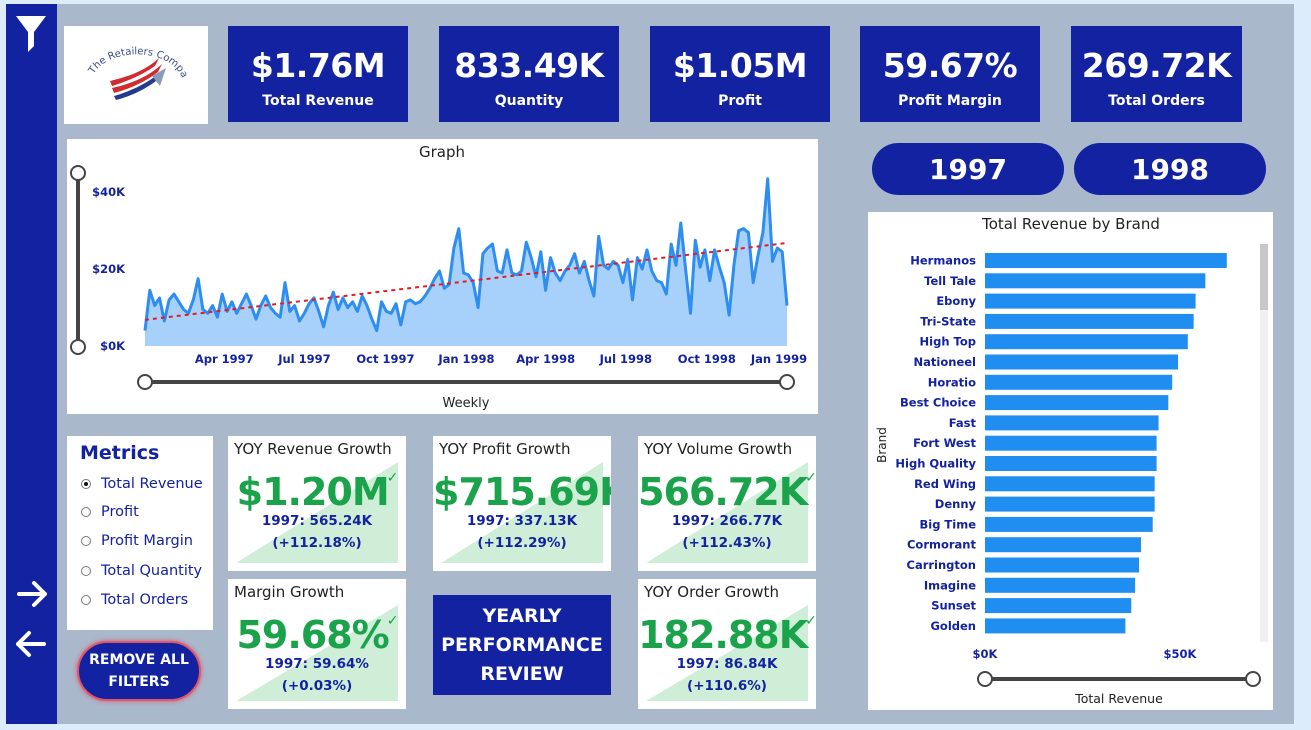  Describe the element at coordinates (33, 594) in the screenshot. I see `arrow-right-icon` at that location.